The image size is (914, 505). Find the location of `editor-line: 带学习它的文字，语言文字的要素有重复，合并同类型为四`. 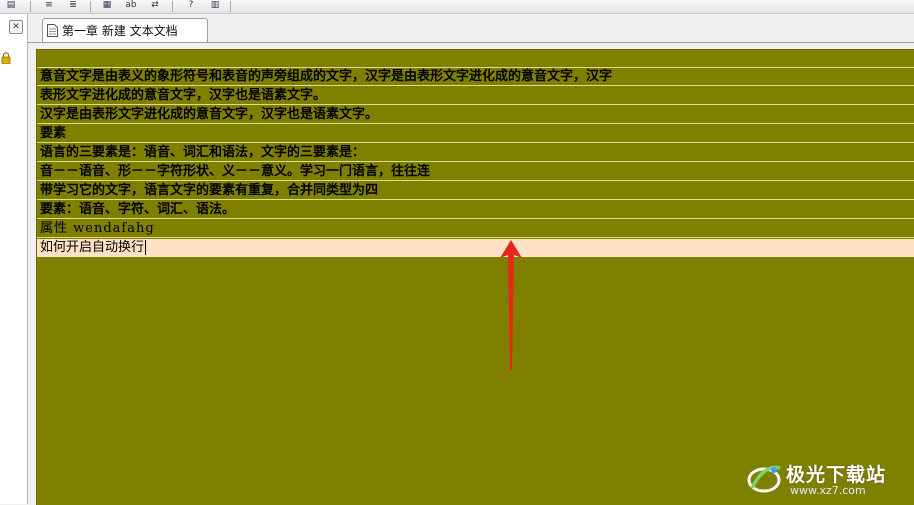

editor-line: 带学习它的文字，语言文字的要素有重复，合并同类型为四 is located at coordinates (475, 191).